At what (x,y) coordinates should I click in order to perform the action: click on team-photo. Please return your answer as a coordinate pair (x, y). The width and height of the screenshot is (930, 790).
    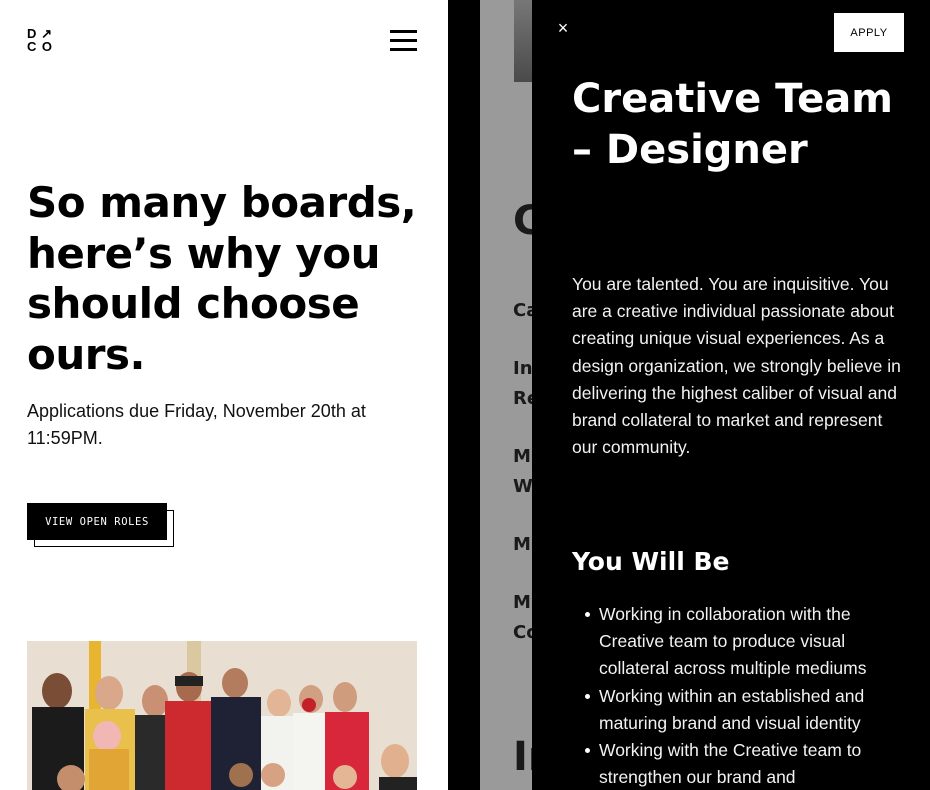
    Looking at the image, I should click on (222, 715).